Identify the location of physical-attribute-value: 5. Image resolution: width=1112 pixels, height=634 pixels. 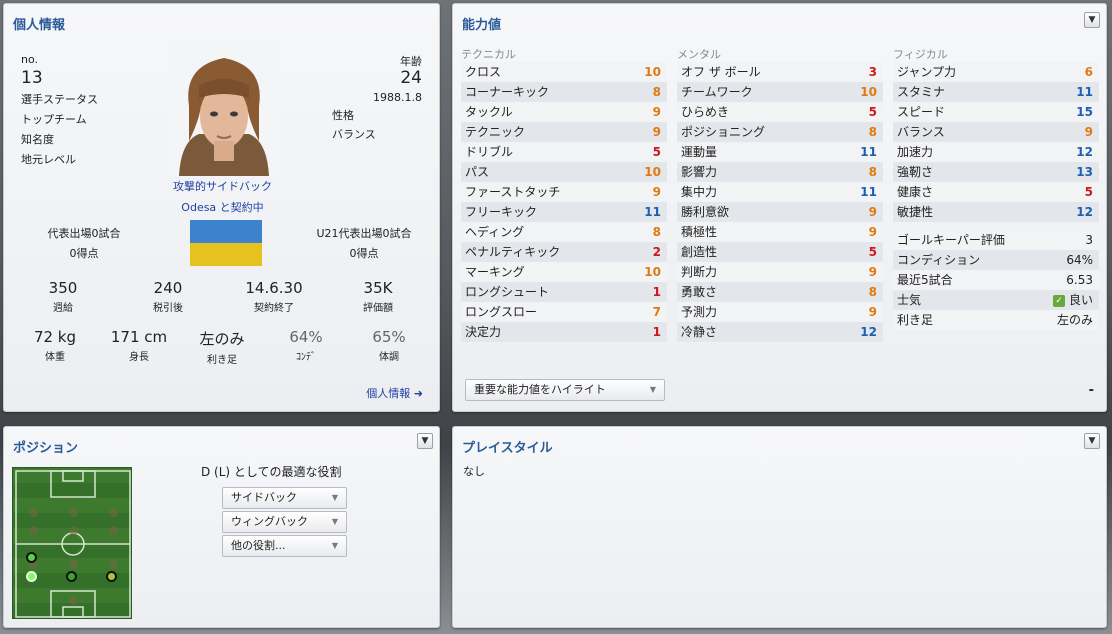
(1088, 192).